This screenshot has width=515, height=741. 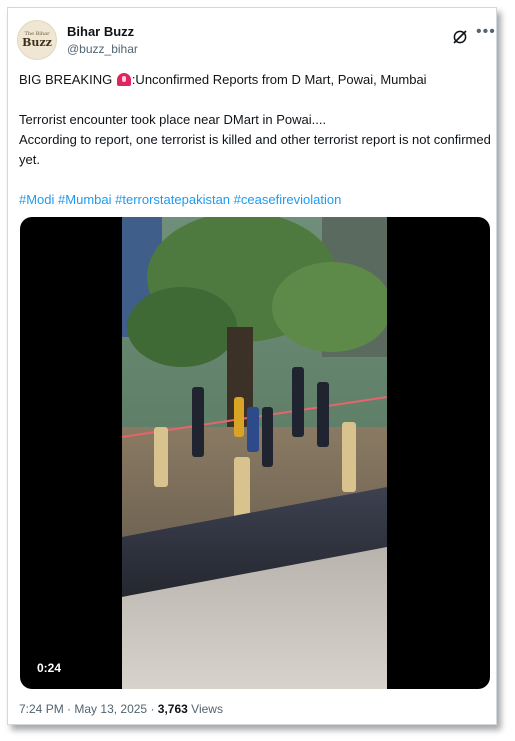 What do you see at coordinates (41, 709) in the screenshot?
I see `tweet-time: 7:24 PM` at bounding box center [41, 709].